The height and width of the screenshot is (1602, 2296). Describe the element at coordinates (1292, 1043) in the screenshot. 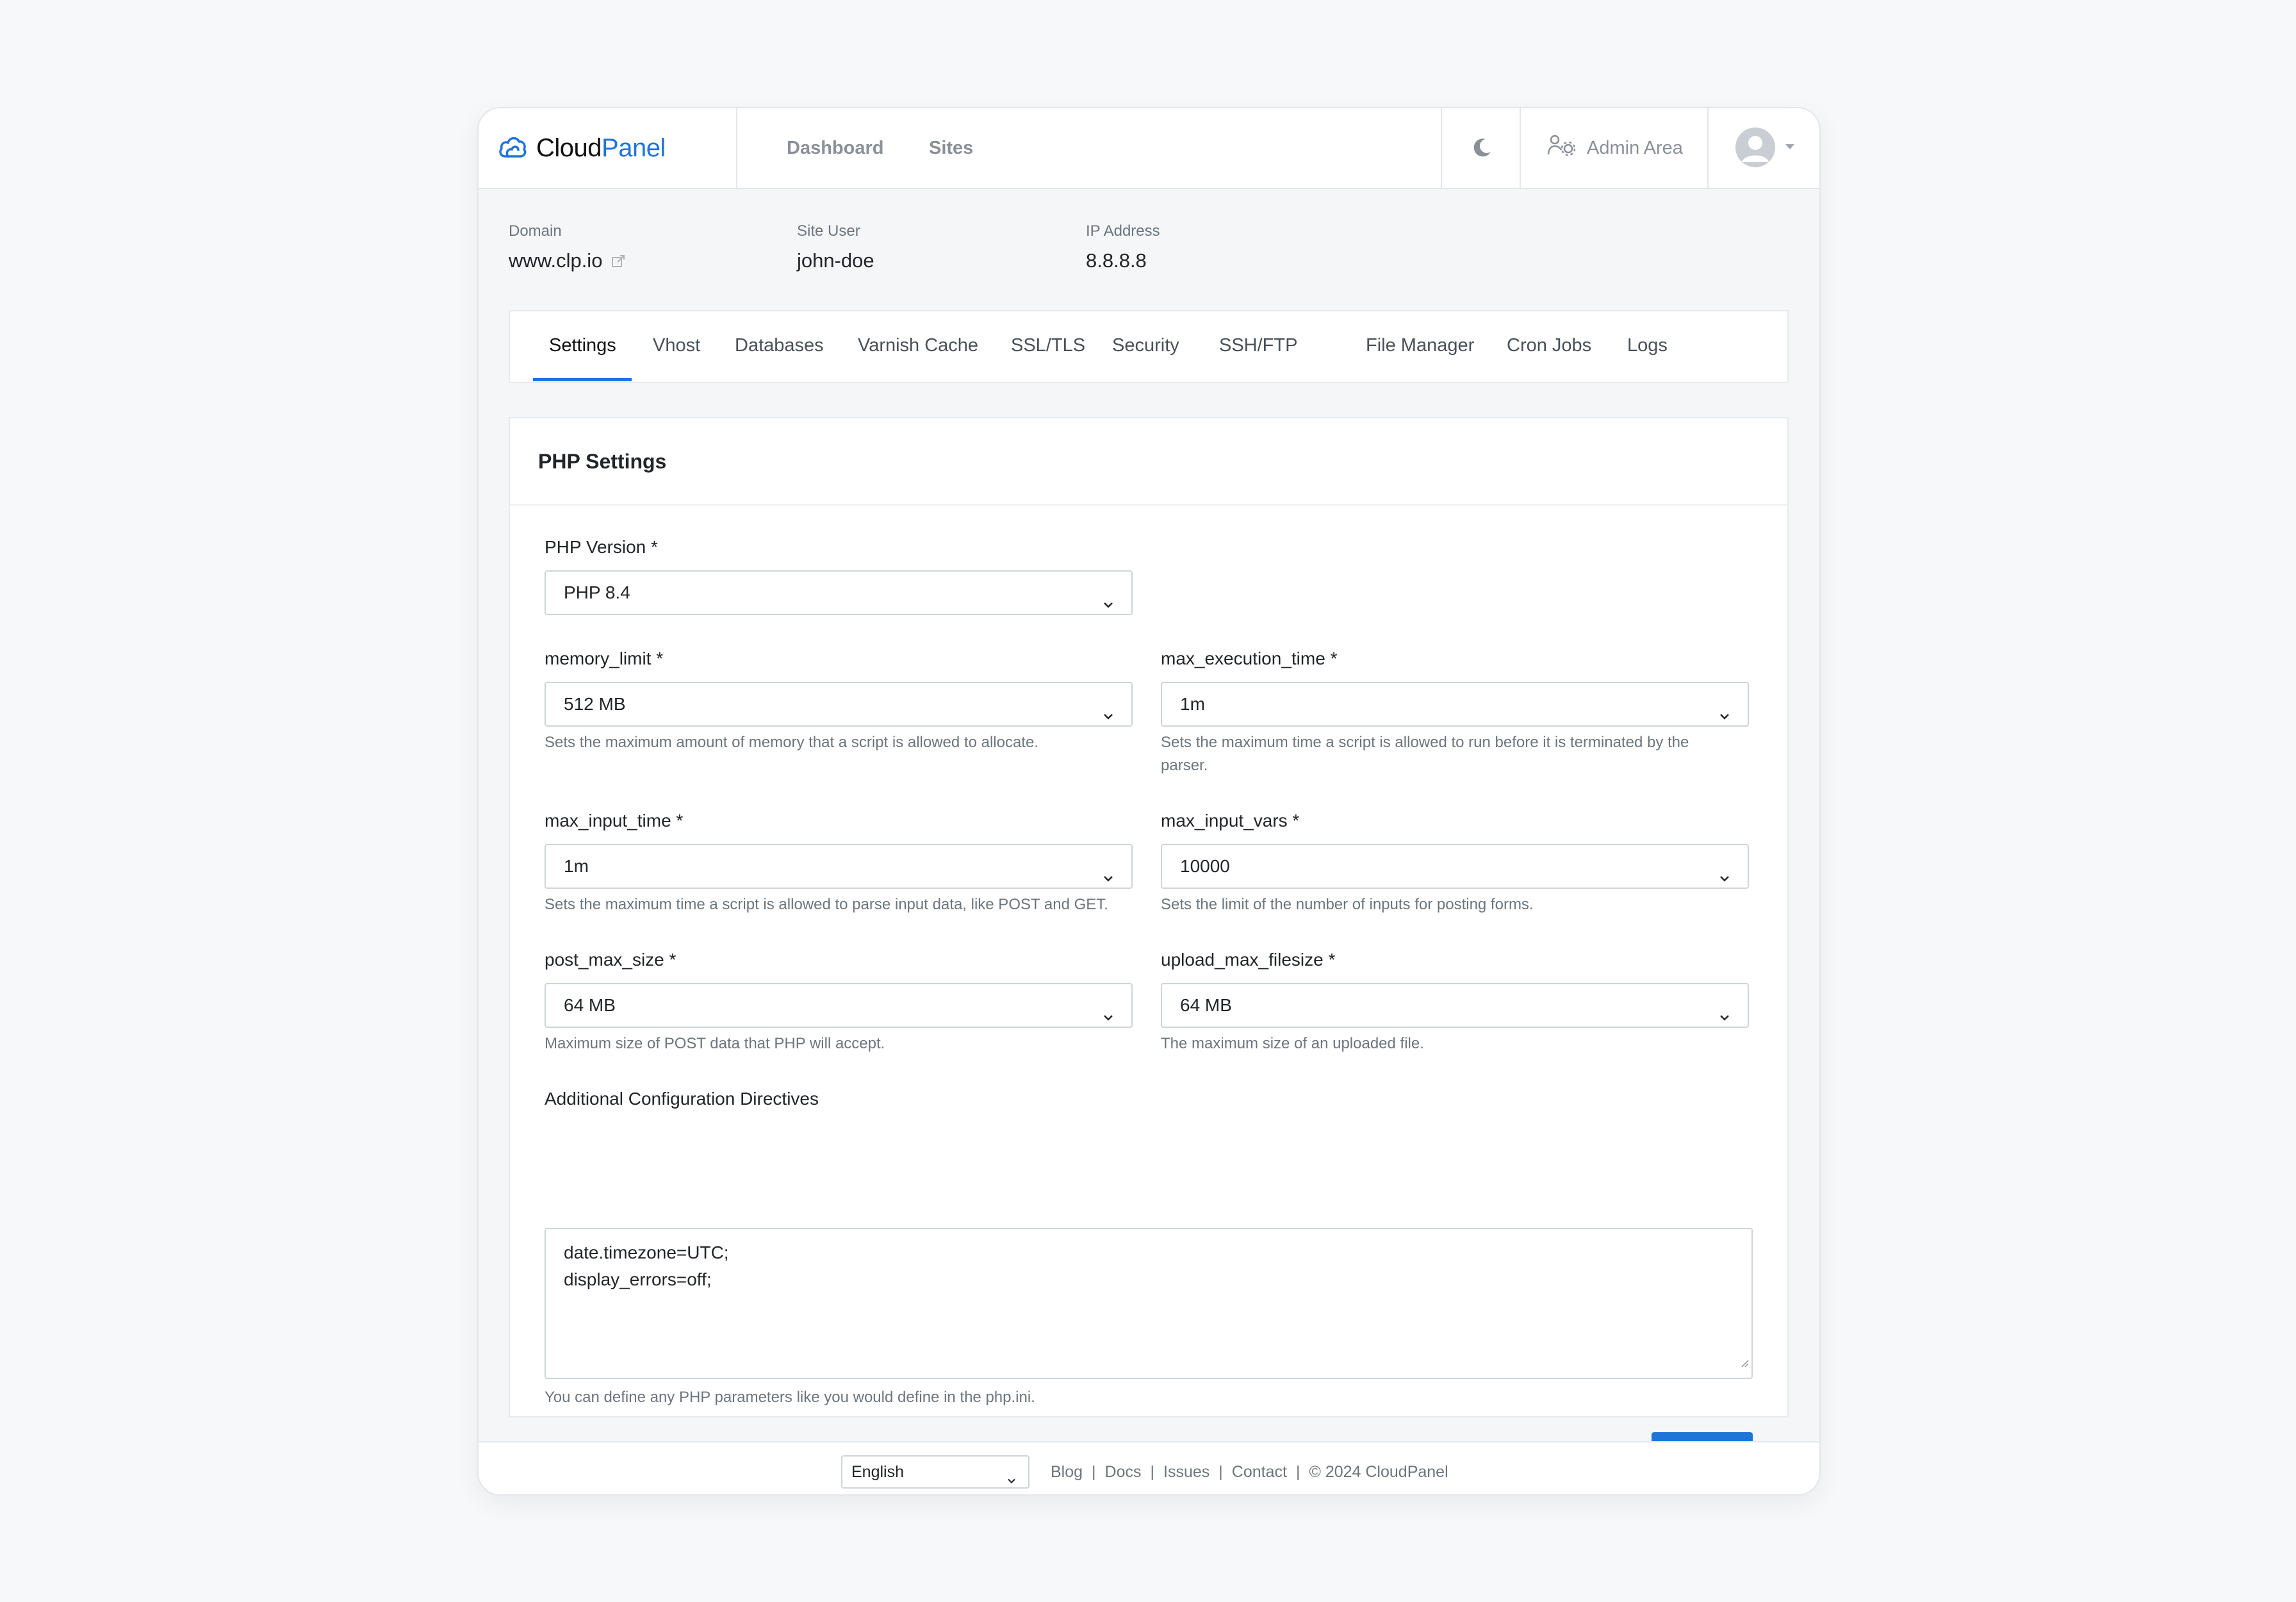

I see `upload-max-filesize-help: The maximum size of an uploaded file.` at that location.